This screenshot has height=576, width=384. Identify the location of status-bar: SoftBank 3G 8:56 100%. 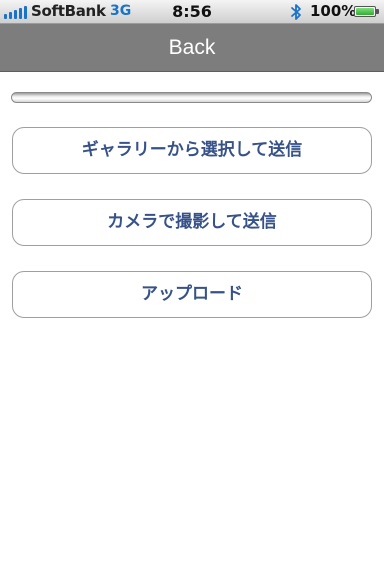
(192, 12).